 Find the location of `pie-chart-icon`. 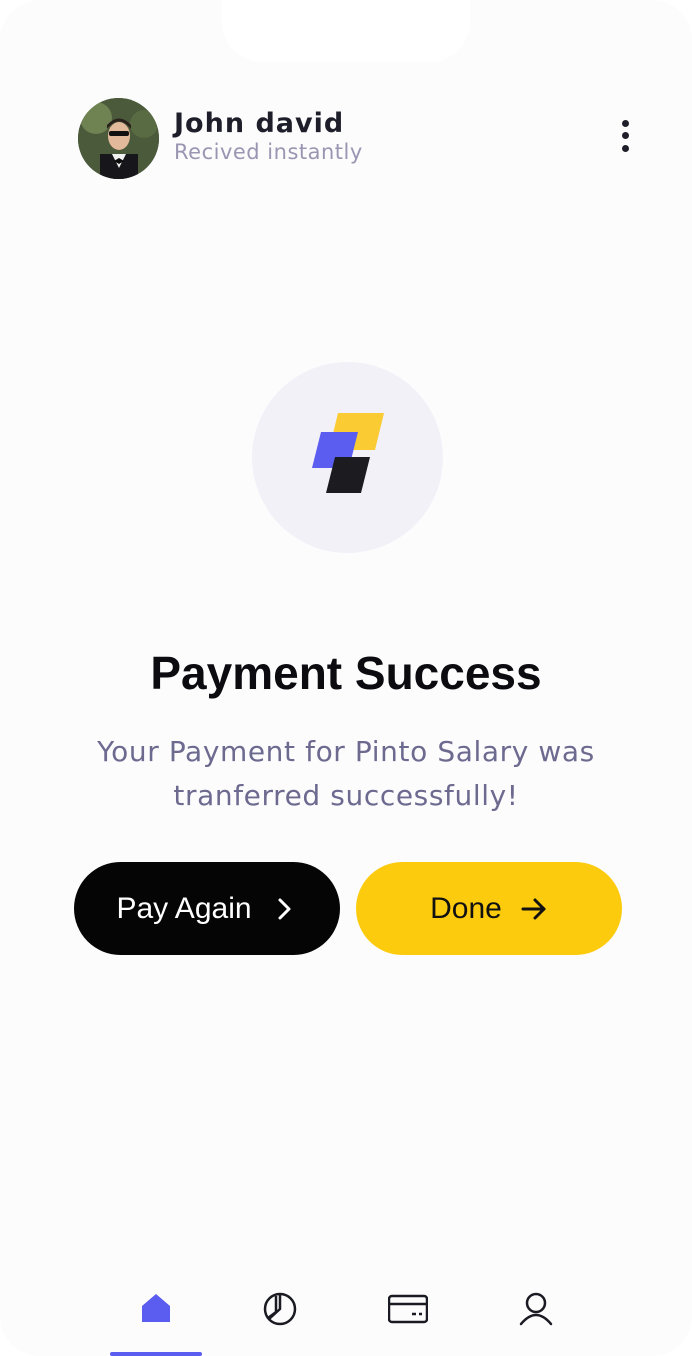

pie-chart-icon is located at coordinates (280, 1309).